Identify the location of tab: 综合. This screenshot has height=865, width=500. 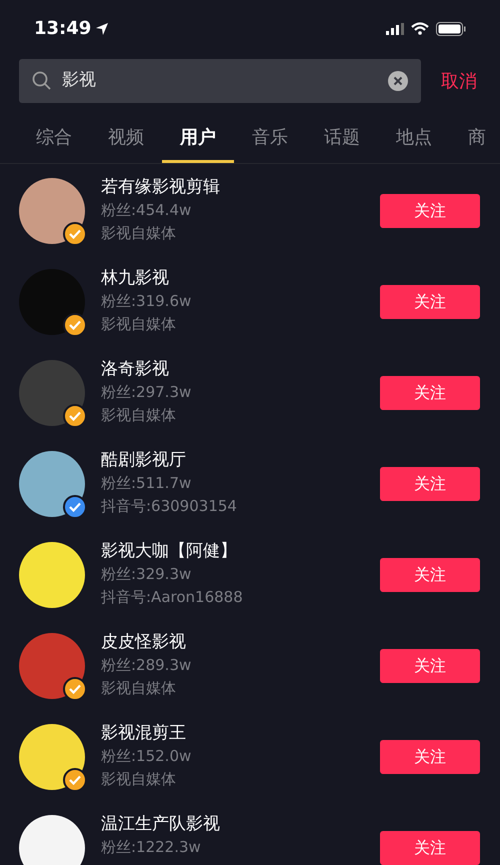
(54, 137).